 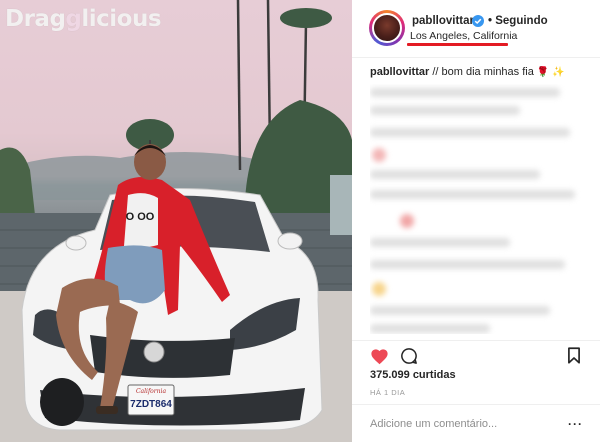 I want to click on post-caption: pabllovittar // bom dia minhas fia 🌹 ✨, so click(x=467, y=72).